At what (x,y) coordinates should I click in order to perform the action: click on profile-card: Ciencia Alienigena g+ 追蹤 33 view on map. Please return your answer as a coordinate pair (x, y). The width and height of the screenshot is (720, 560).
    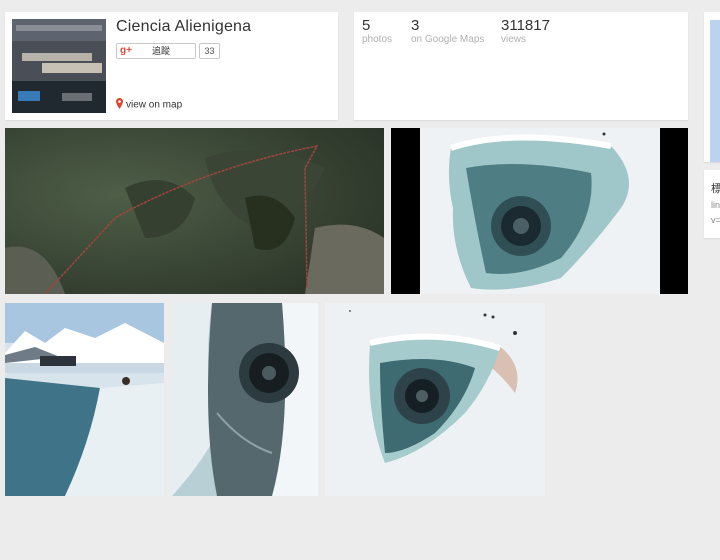
    Looking at the image, I should click on (171, 66).